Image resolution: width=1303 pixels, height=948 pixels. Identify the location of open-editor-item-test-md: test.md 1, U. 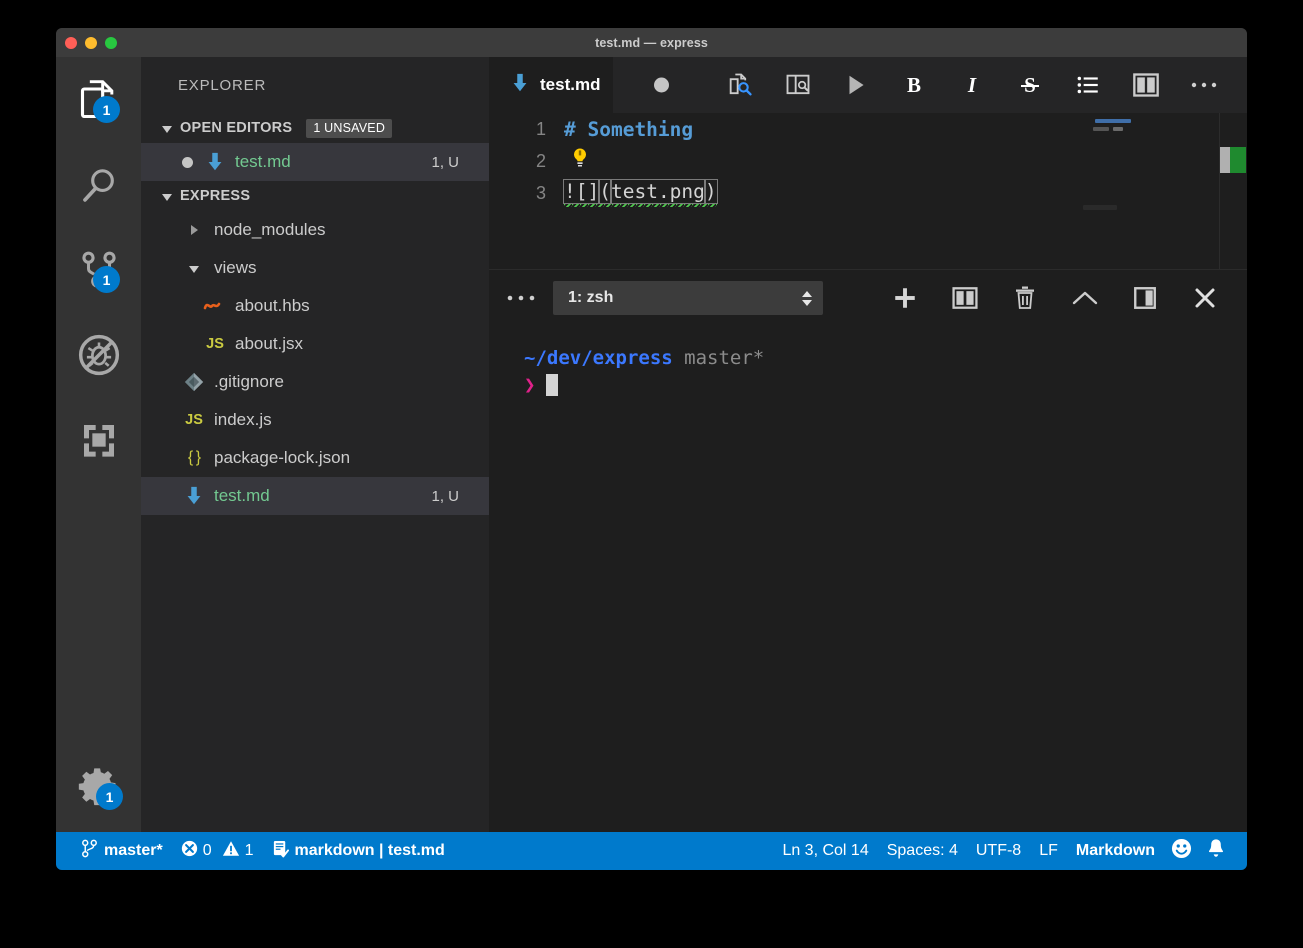
(315, 162).